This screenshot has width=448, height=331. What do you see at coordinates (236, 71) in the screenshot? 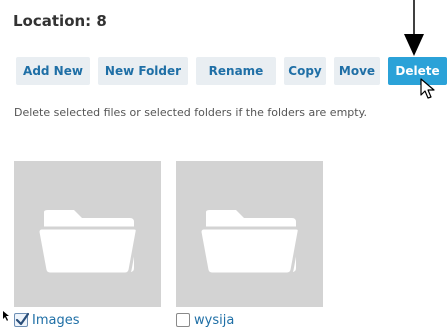
I see `rename-button: Rename` at bounding box center [236, 71].